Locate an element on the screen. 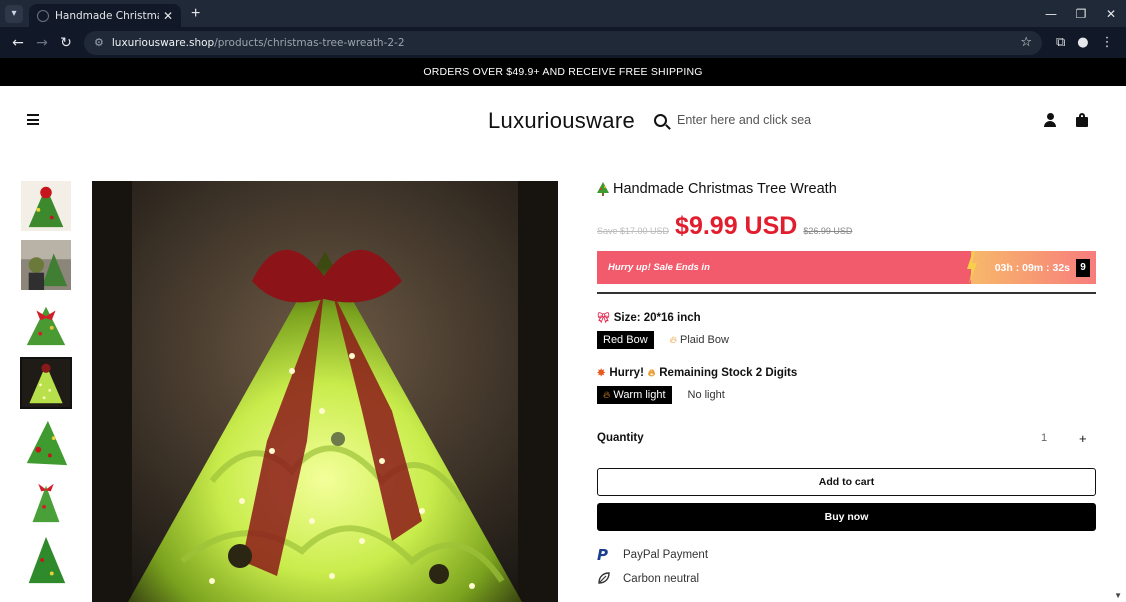 This screenshot has width=1126, height=602. size-label: Size: 20*16 inch is located at coordinates (657, 318).